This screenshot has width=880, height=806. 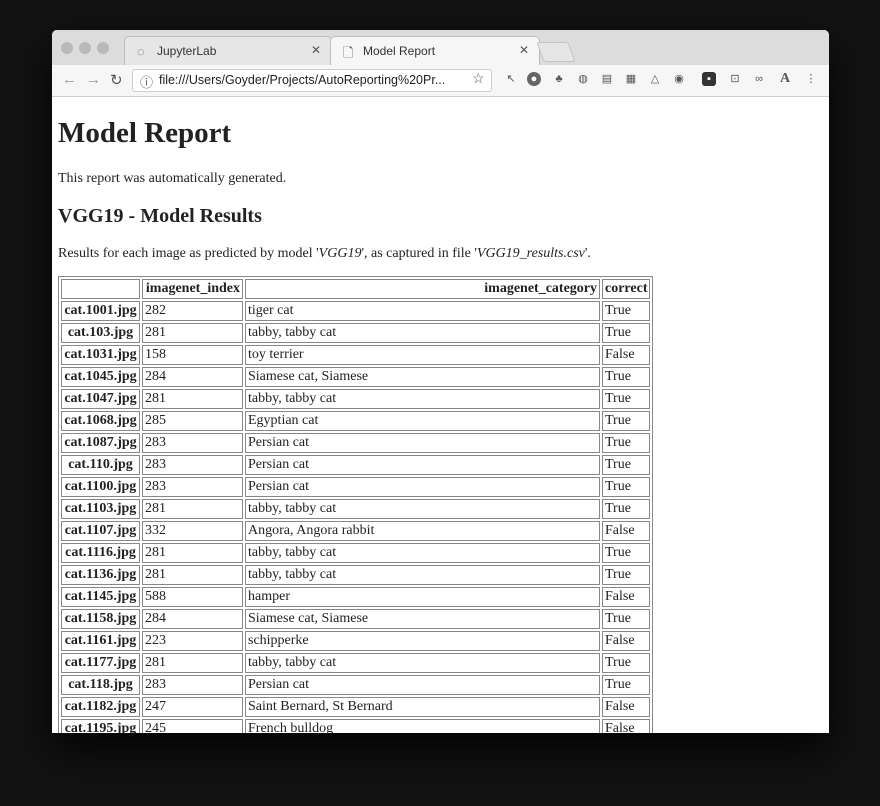 I want to click on row-filename: cat.103.jpg, so click(x=100, y=333).